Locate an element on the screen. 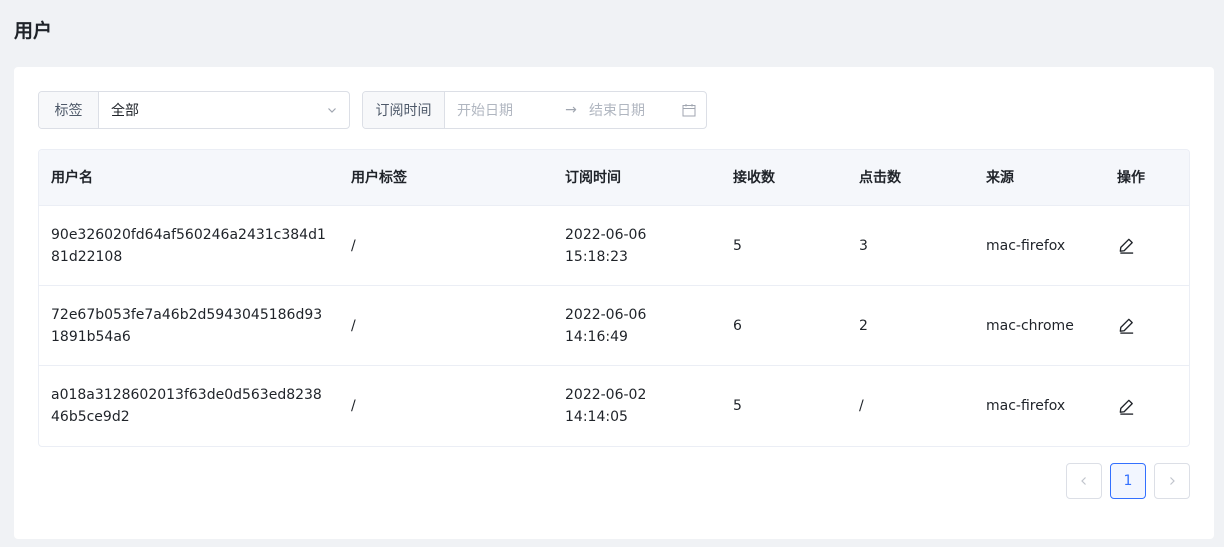 Image resolution: width=1224 pixels, height=547 pixels. column-header-user-tag: 用户标签 is located at coordinates (379, 177).